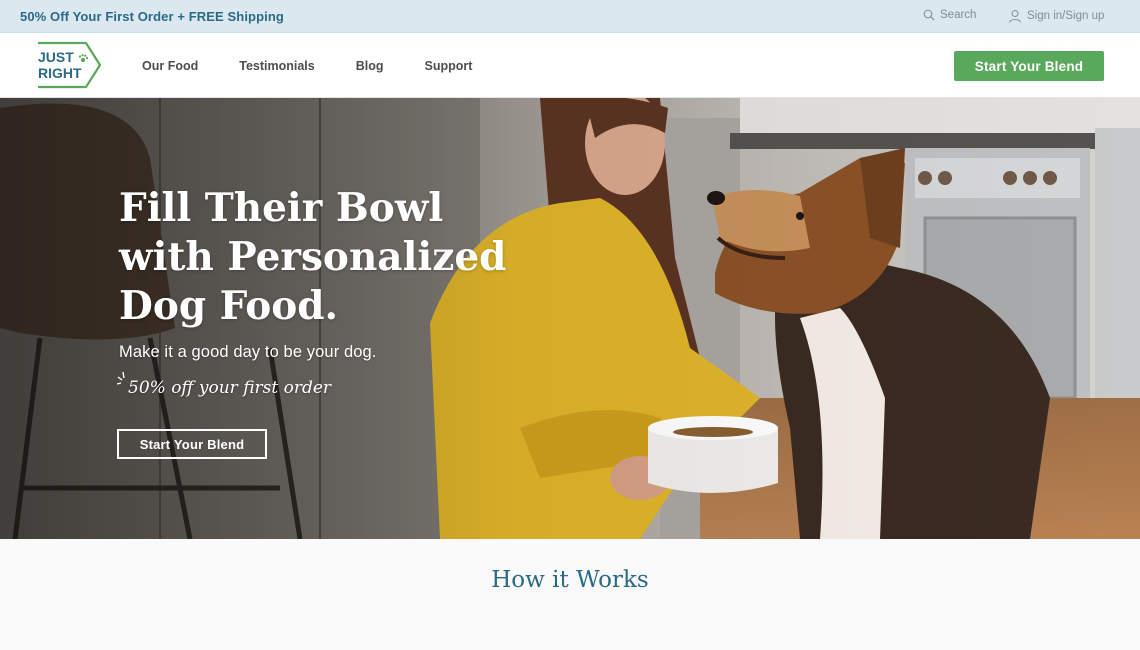  What do you see at coordinates (449, 66) in the screenshot?
I see `nav-item-support: Support` at bounding box center [449, 66].